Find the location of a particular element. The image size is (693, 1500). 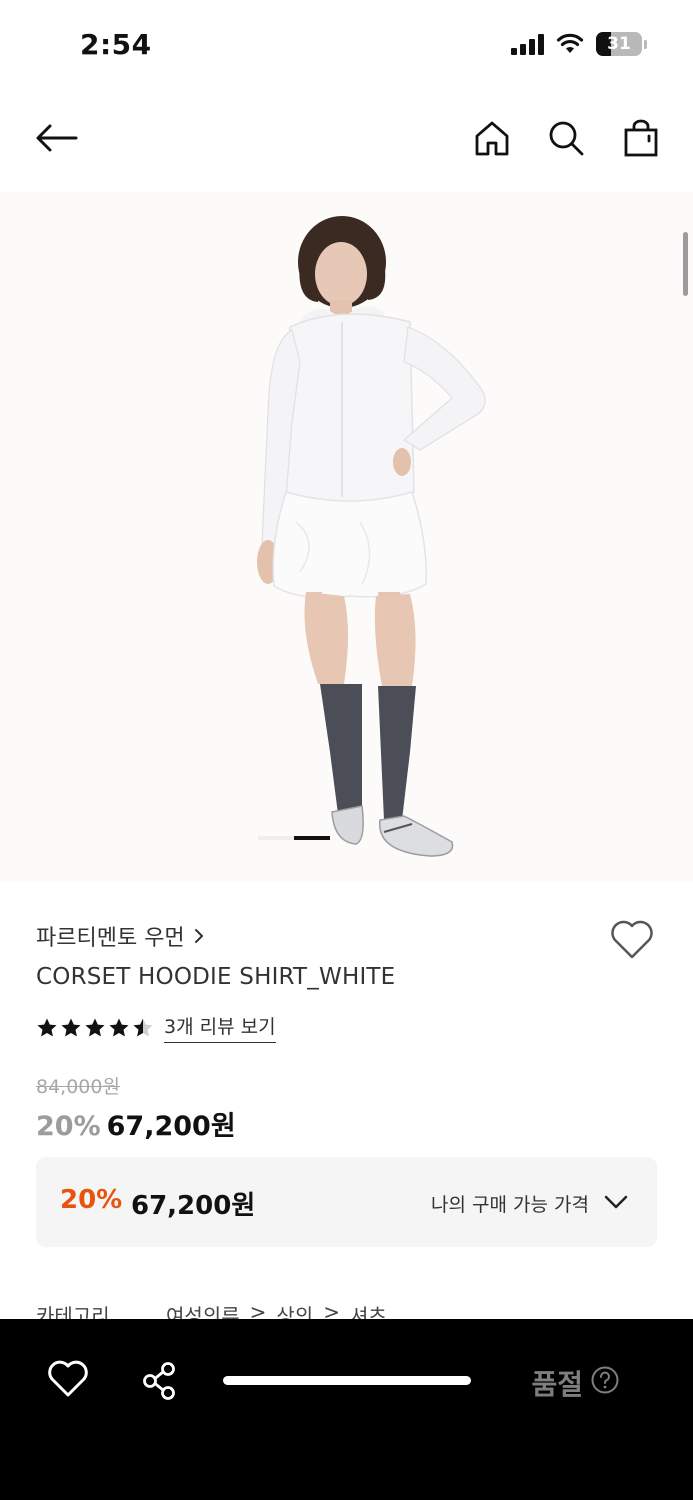

brand-link: 파르티멘토 우먼 is located at coordinates (120, 936).